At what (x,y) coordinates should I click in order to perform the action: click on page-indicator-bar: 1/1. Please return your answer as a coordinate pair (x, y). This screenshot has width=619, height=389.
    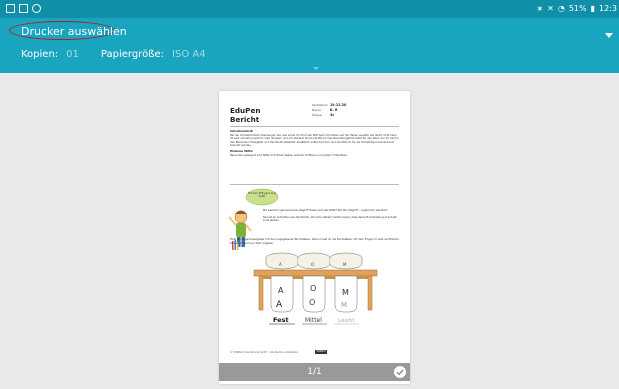
    Looking at the image, I should click on (314, 372).